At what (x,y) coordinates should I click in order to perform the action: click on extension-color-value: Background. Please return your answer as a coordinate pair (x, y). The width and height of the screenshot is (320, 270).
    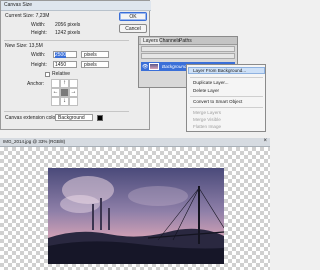
    Looking at the image, I should click on (71, 118).